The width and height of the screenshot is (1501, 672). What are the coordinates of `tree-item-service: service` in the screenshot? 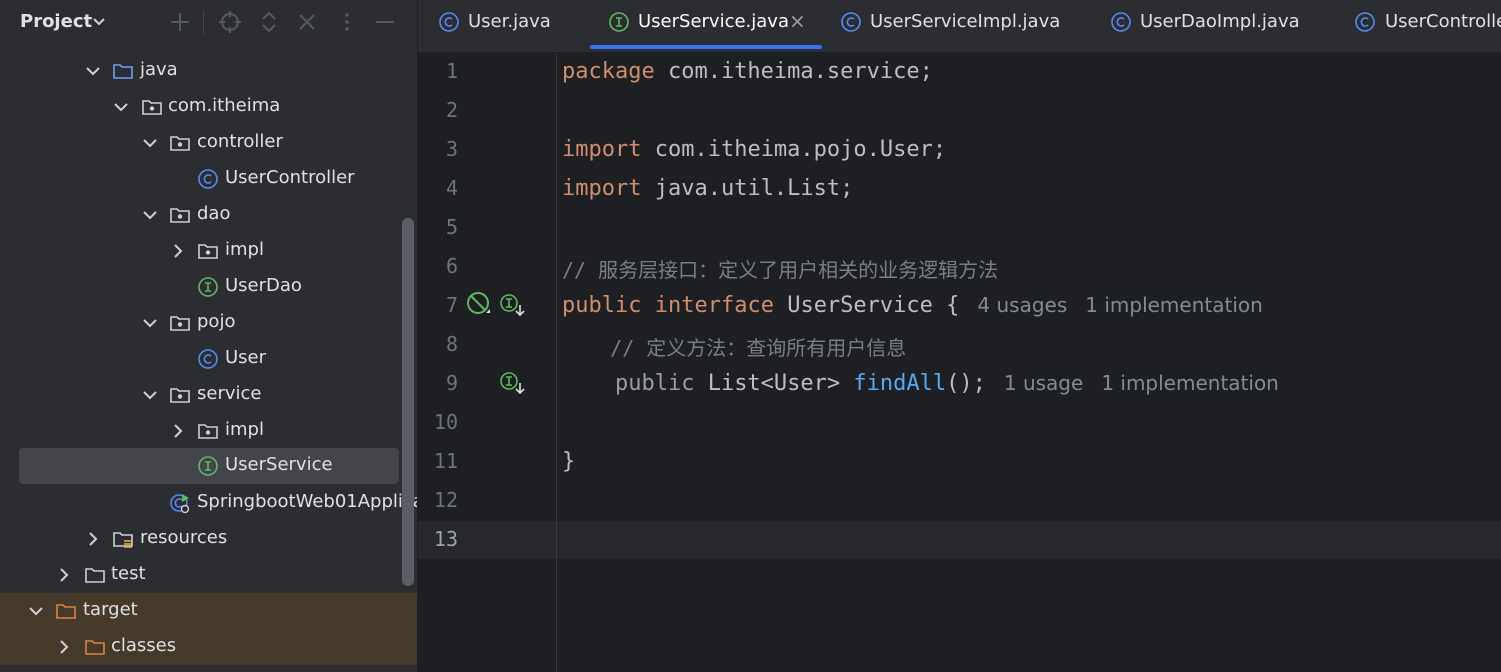 It's located at (208, 395).